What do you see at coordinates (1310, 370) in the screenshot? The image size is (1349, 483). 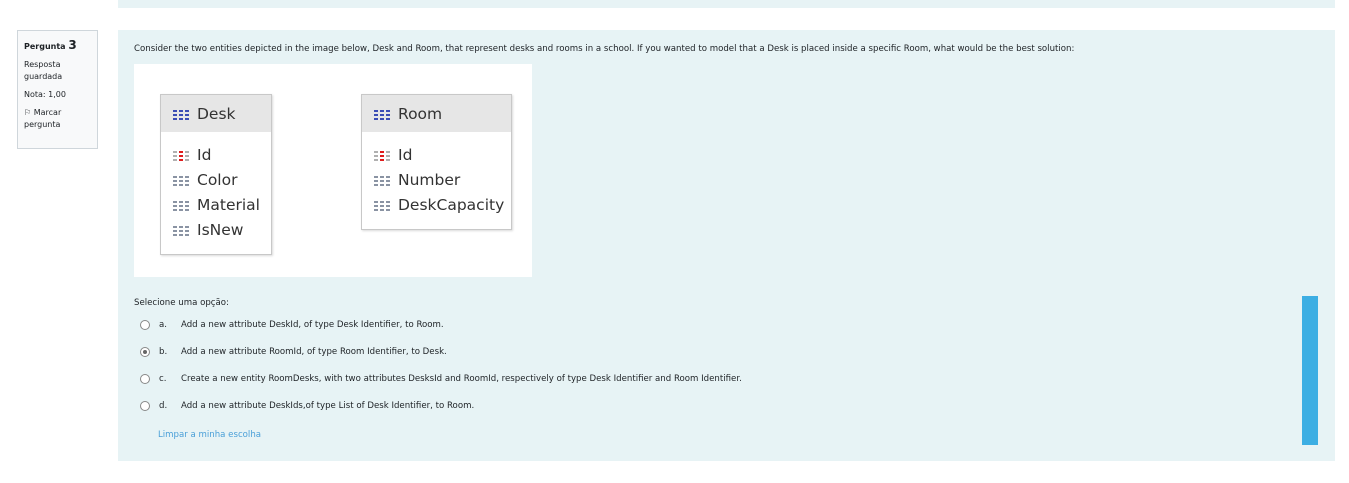 I see `side-accent-bar` at bounding box center [1310, 370].